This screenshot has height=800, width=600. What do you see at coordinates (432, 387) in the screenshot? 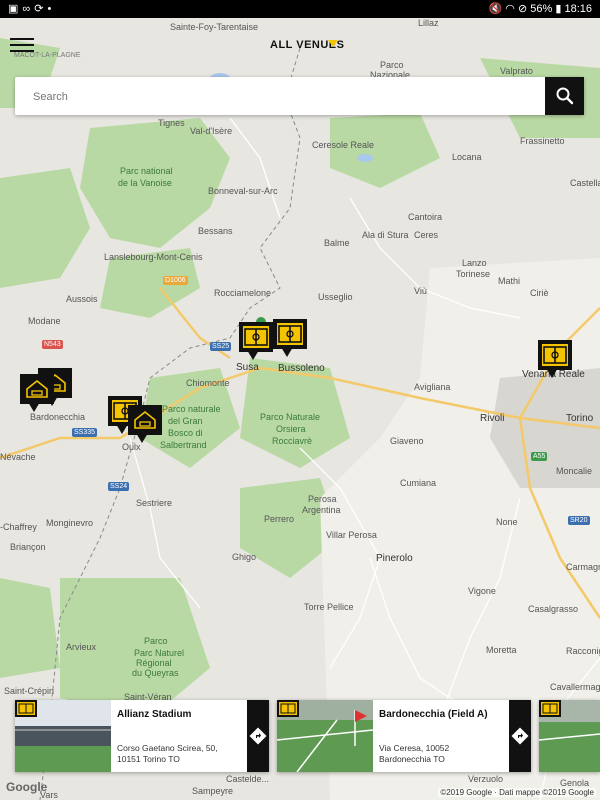
I see `map-label: Avigliana` at bounding box center [432, 387].